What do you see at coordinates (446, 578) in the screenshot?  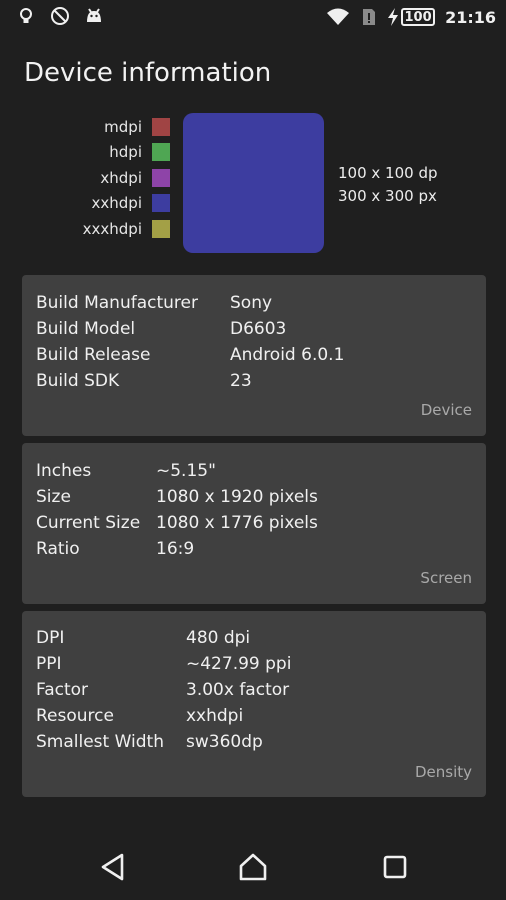 I see `card-tag: Screen` at bounding box center [446, 578].